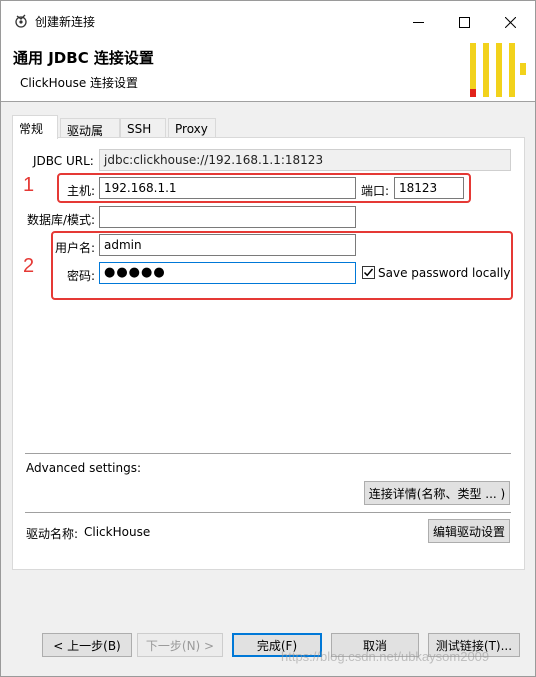  I want to click on close-button, so click(510, 22).